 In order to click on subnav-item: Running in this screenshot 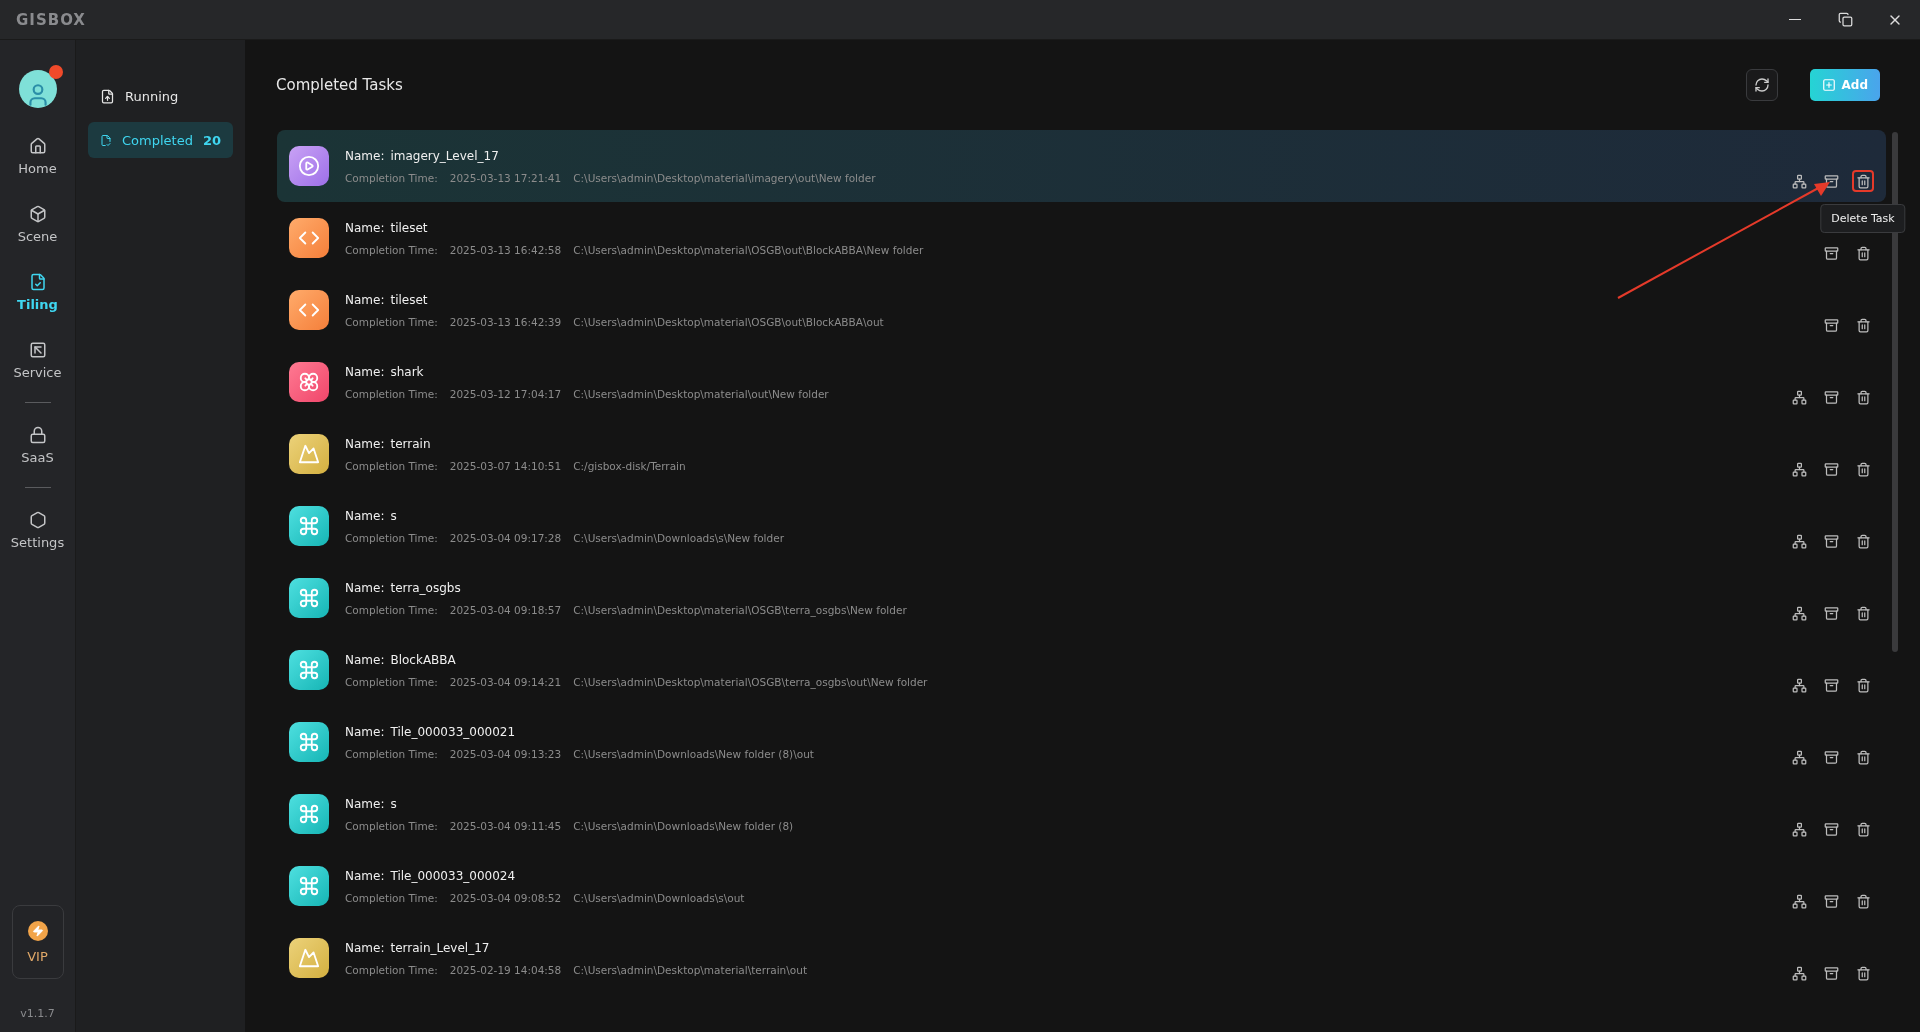, I will do `click(160, 96)`.